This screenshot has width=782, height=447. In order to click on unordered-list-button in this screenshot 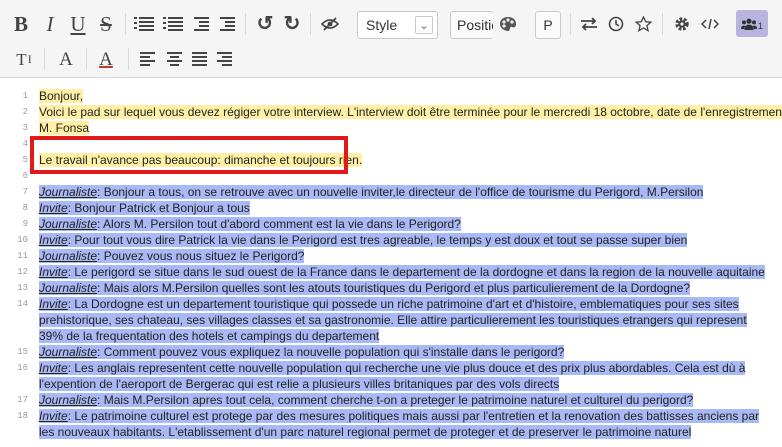, I will do `click(175, 24)`.